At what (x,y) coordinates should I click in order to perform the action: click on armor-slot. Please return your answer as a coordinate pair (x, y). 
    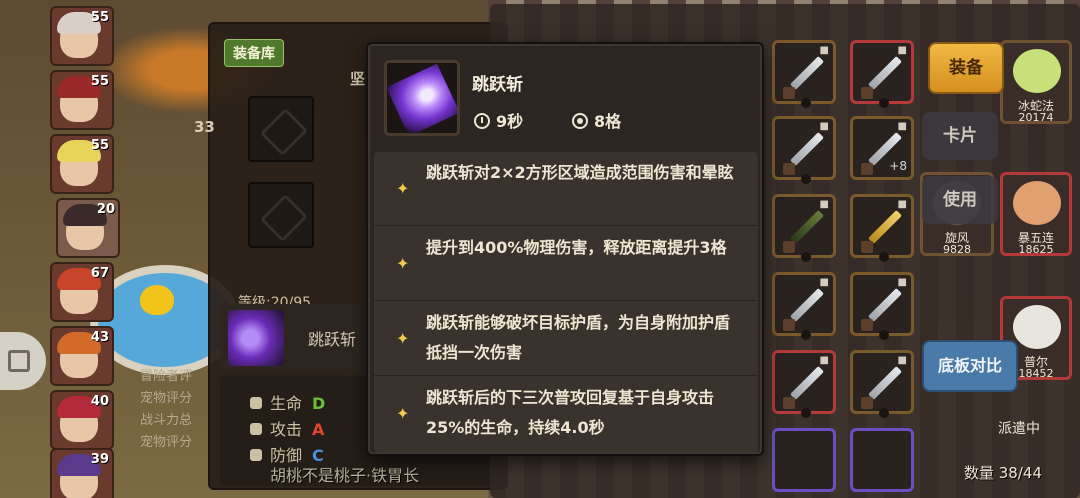
    Looking at the image, I should click on (281, 215).